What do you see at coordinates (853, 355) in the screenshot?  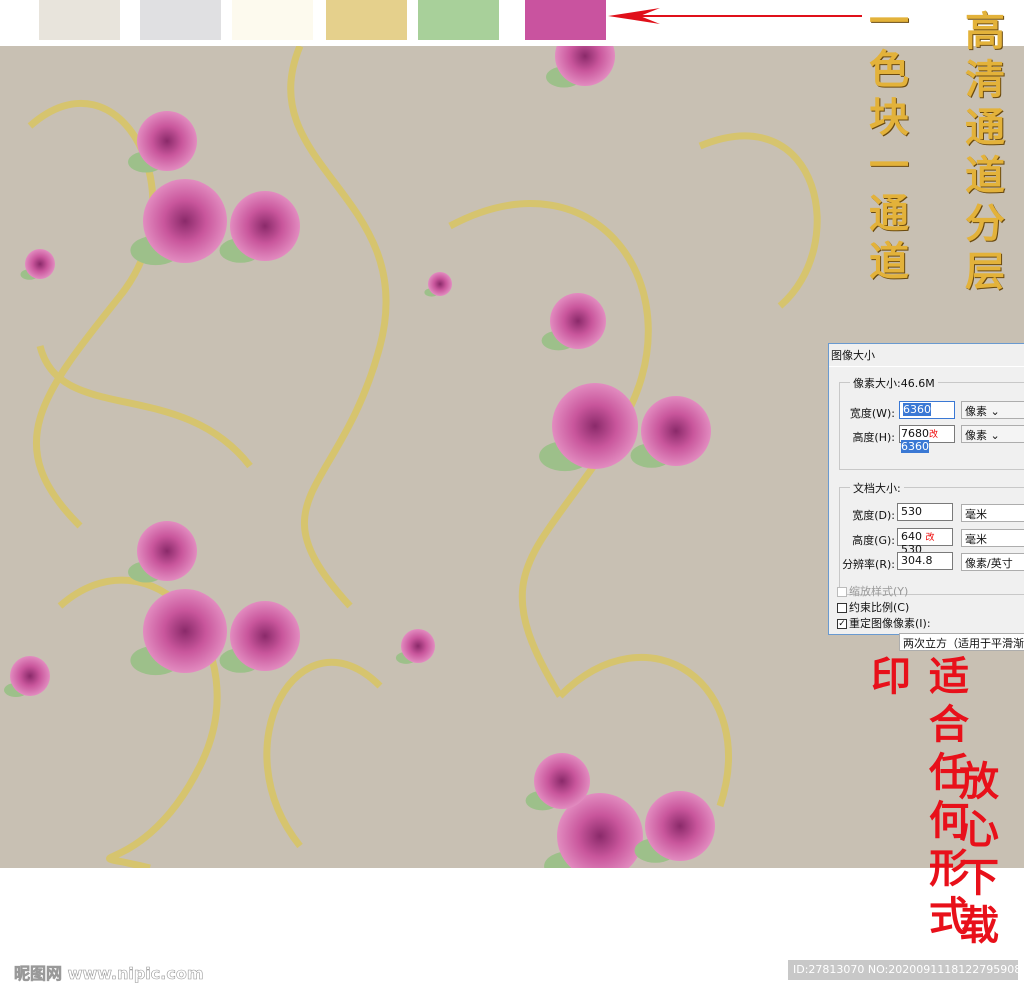 I see `dialog-title: 图像大小` at bounding box center [853, 355].